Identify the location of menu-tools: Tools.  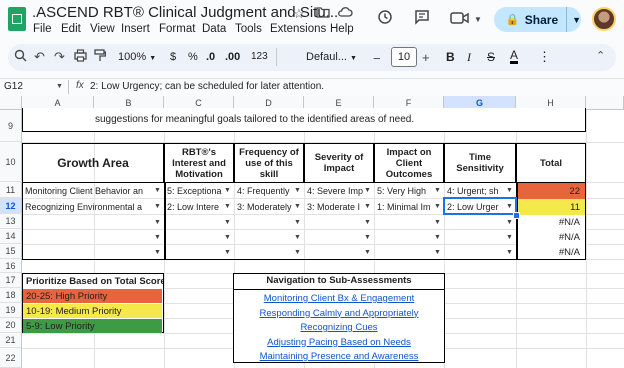
(248, 29).